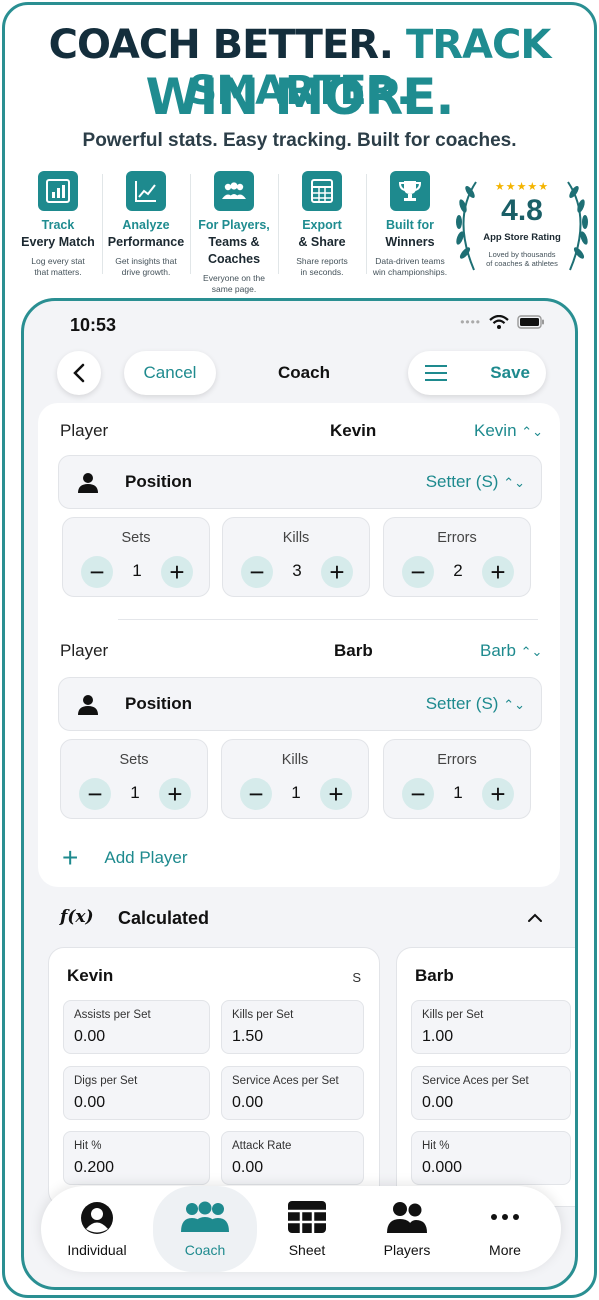  I want to click on feature-export: Export & Share Share reports in seconds., so click(322, 228).